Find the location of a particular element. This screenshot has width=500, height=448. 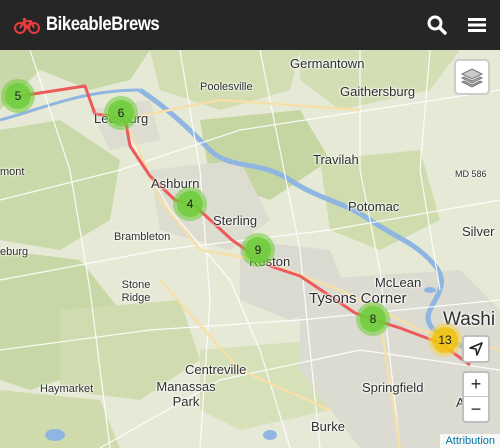

place-label-burke: Burke is located at coordinates (328, 426).